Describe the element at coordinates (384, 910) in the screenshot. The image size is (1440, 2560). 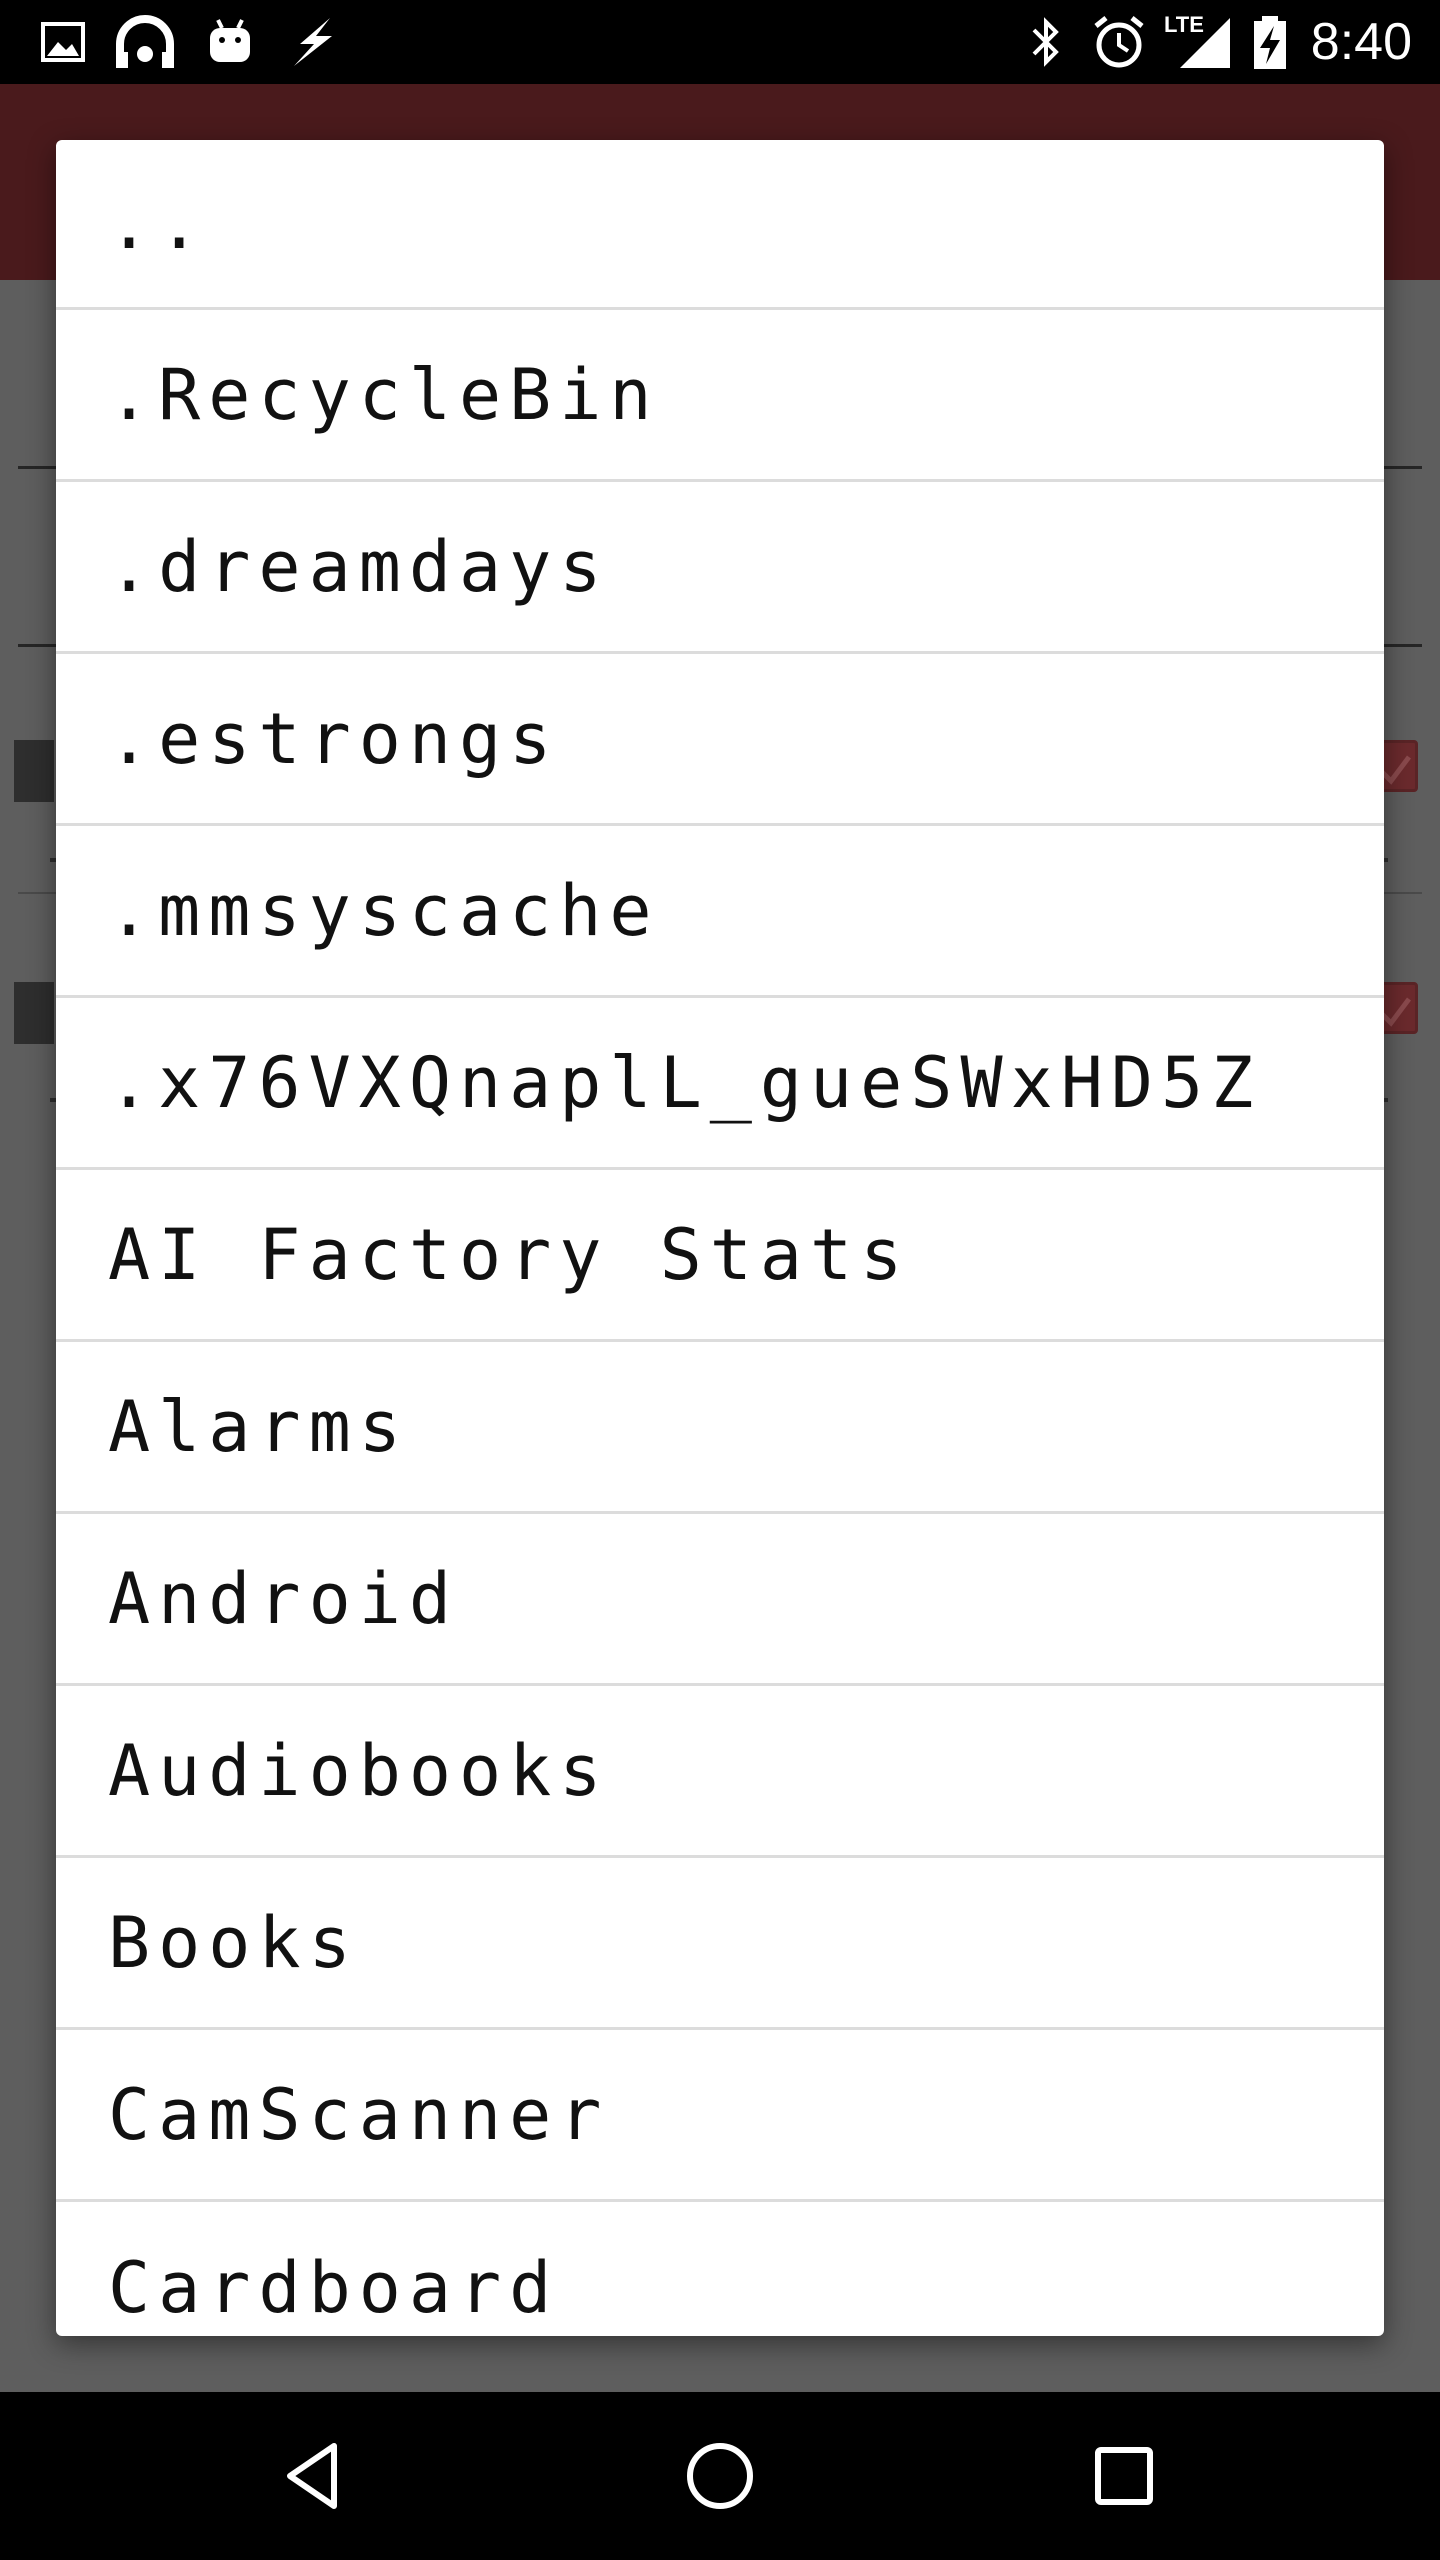
I see `folder-item-label: .mmsyscache` at that location.